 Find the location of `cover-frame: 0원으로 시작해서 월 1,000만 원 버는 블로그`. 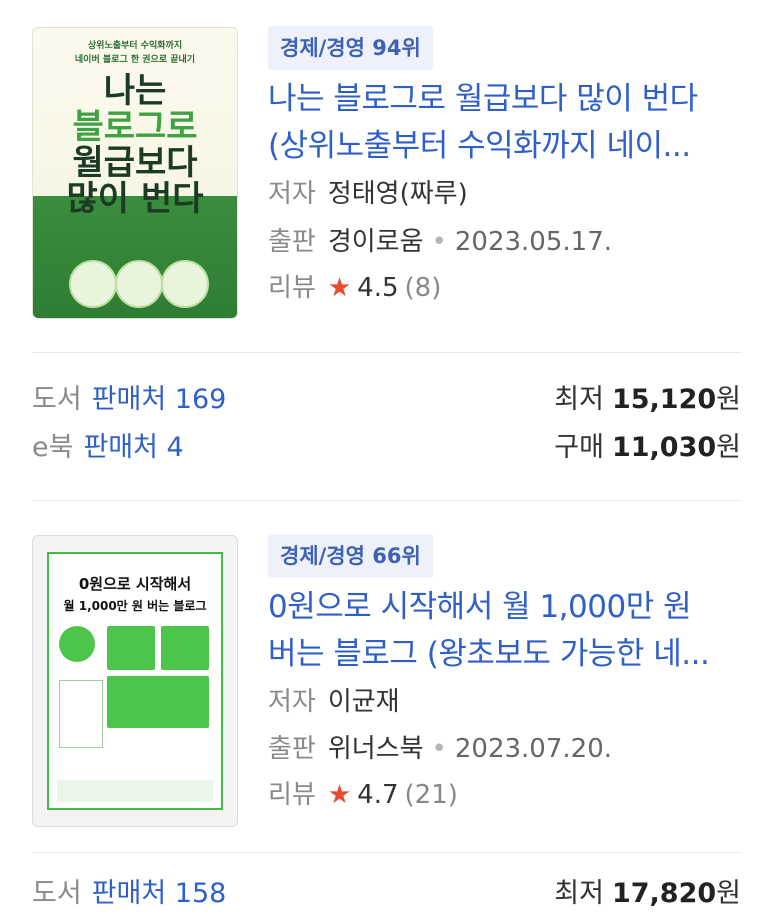

cover-frame: 0원으로 시작해서 월 1,000만 원 버는 블로그 is located at coordinates (135, 681).